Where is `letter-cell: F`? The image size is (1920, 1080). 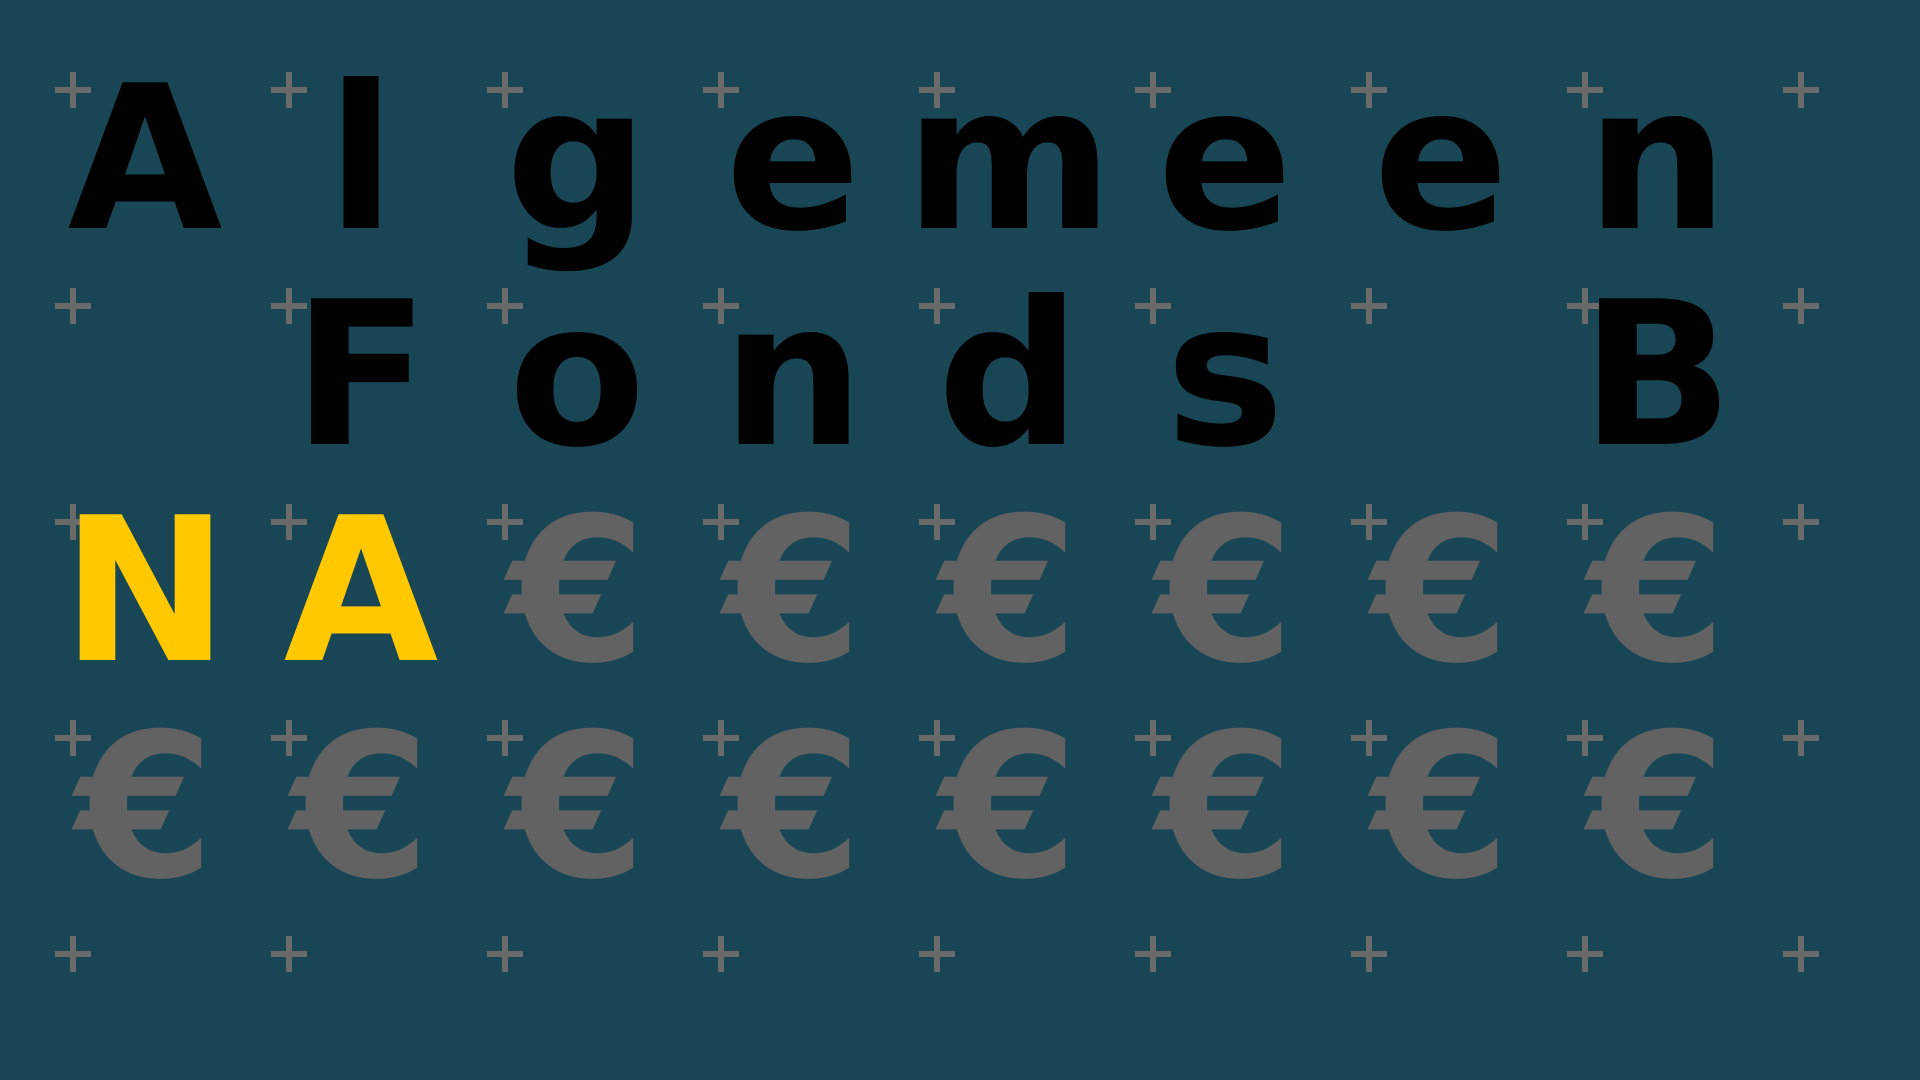
letter-cell: F is located at coordinates (361, 375).